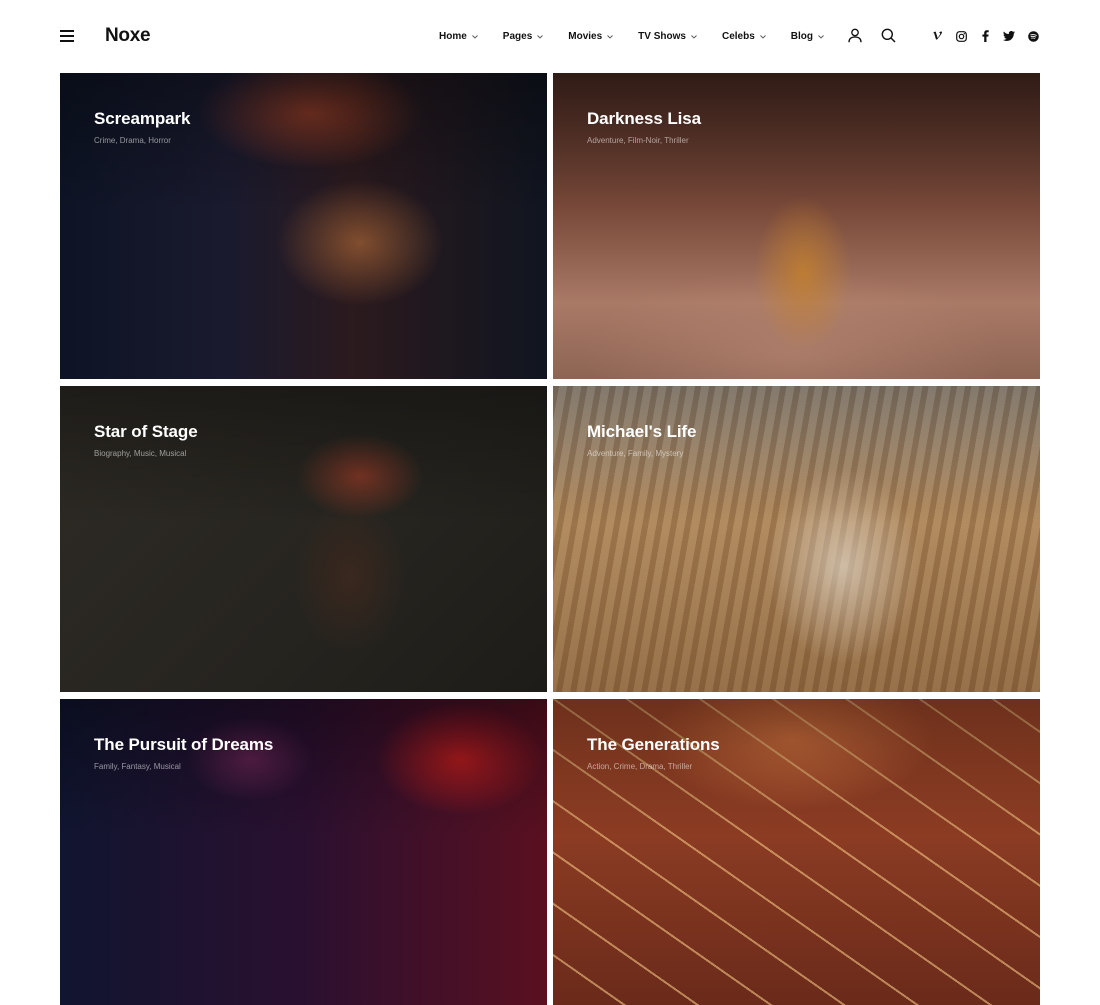 This screenshot has width=1100, height=1005. I want to click on nav-item-movies: Movies, so click(590, 36).